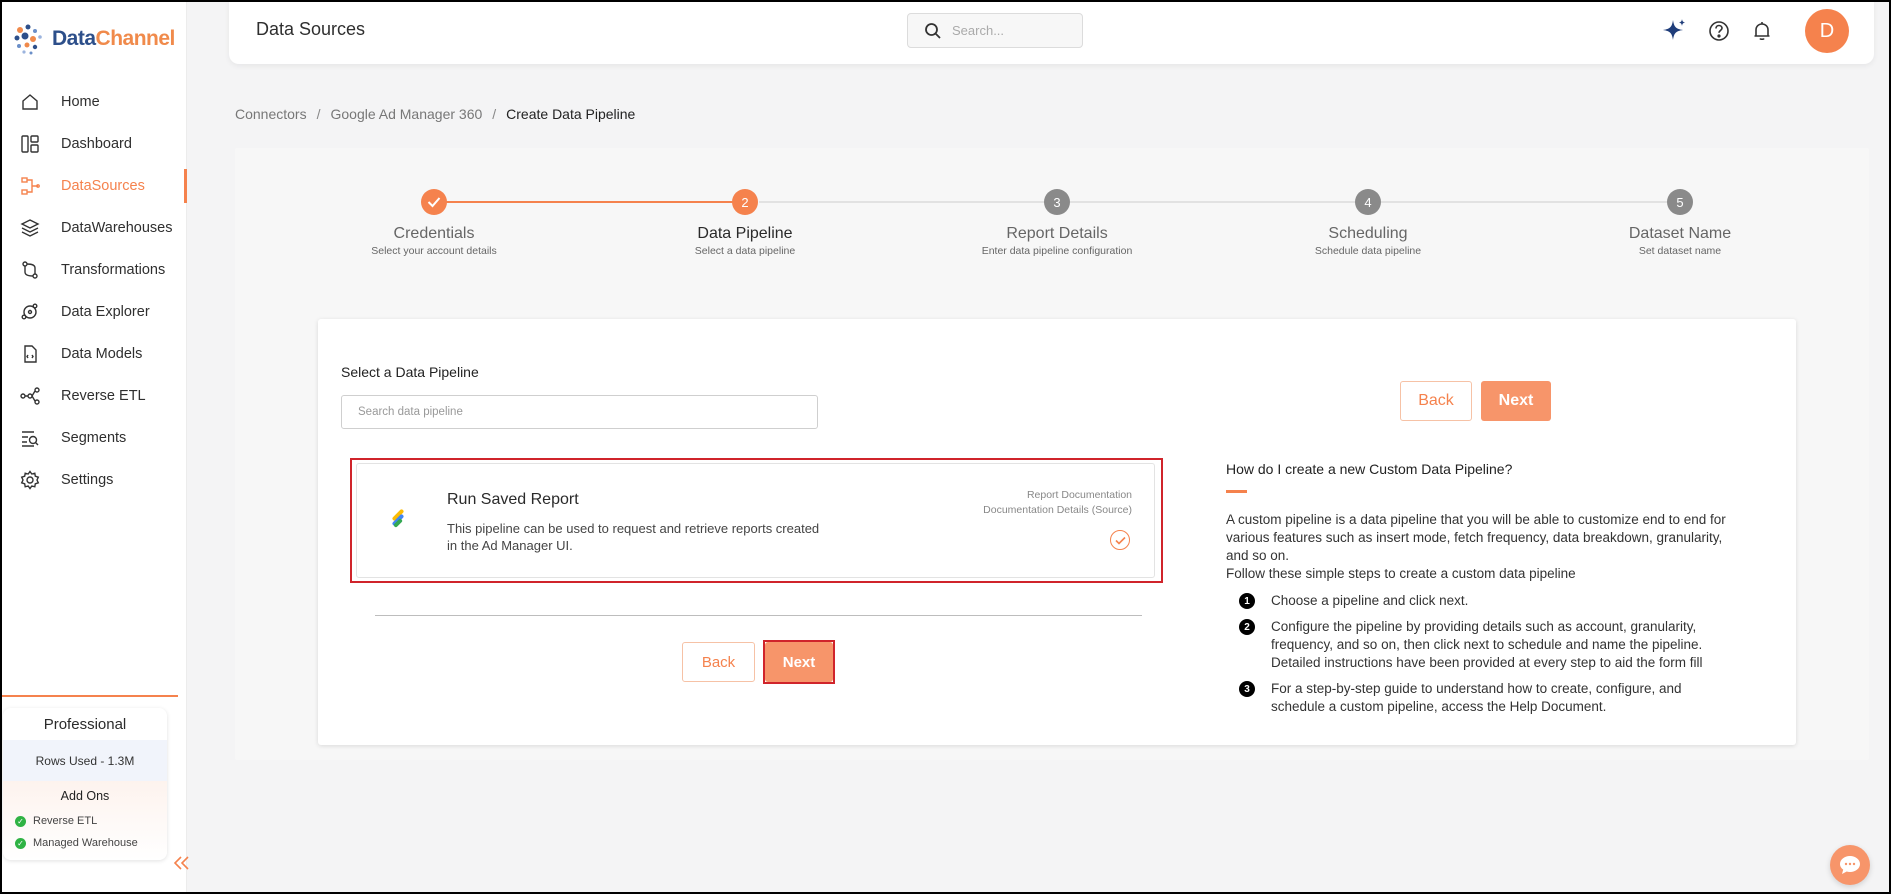 This screenshot has width=1891, height=894. I want to click on sidebar-item-segments: Segments, so click(93, 438).